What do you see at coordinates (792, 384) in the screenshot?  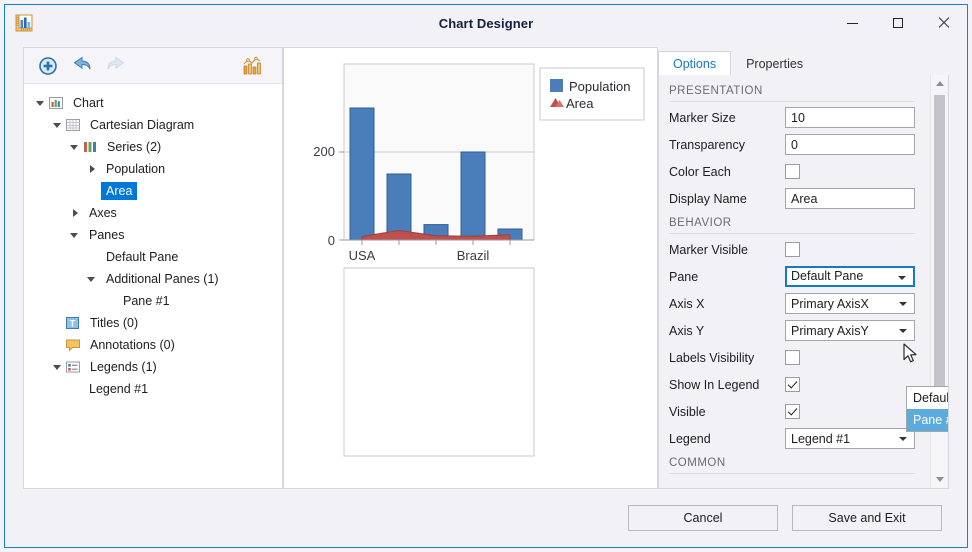 I see `checkbox-show-in-legend` at bounding box center [792, 384].